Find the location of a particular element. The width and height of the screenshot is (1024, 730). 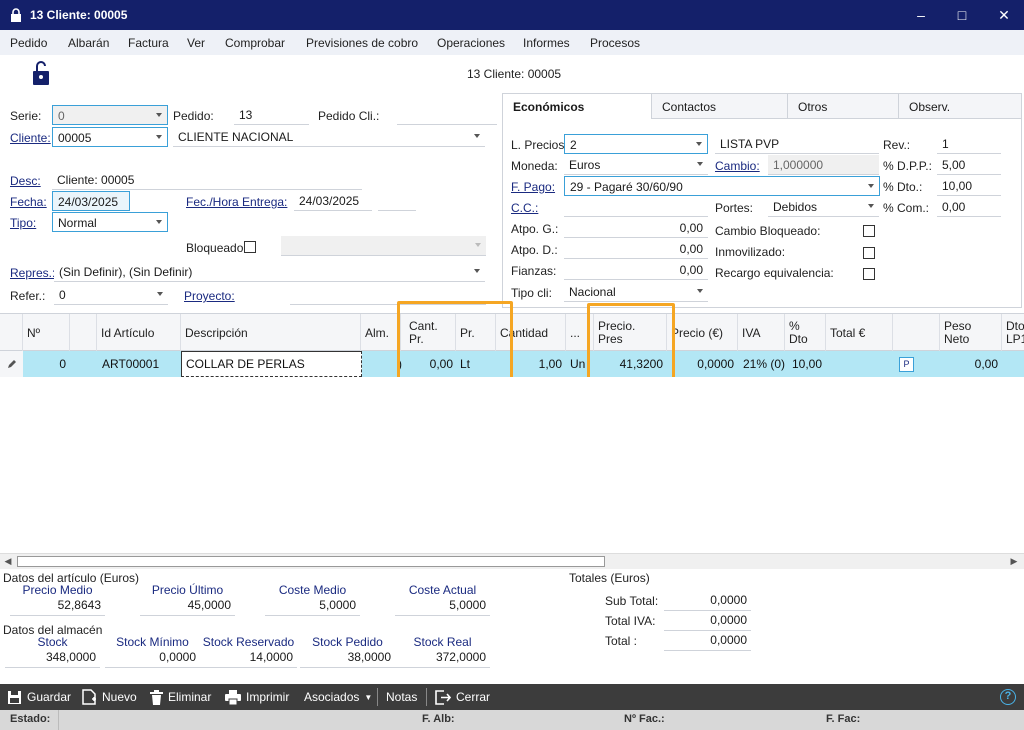

cell-cant-pr: 0,00 is located at coordinates (429, 364).